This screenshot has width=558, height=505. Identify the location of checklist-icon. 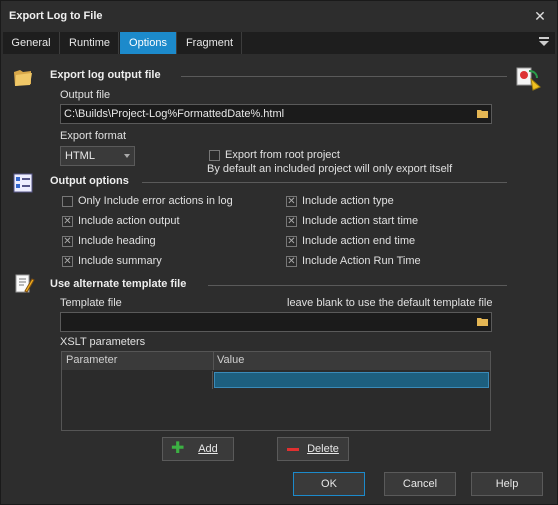
(23, 183).